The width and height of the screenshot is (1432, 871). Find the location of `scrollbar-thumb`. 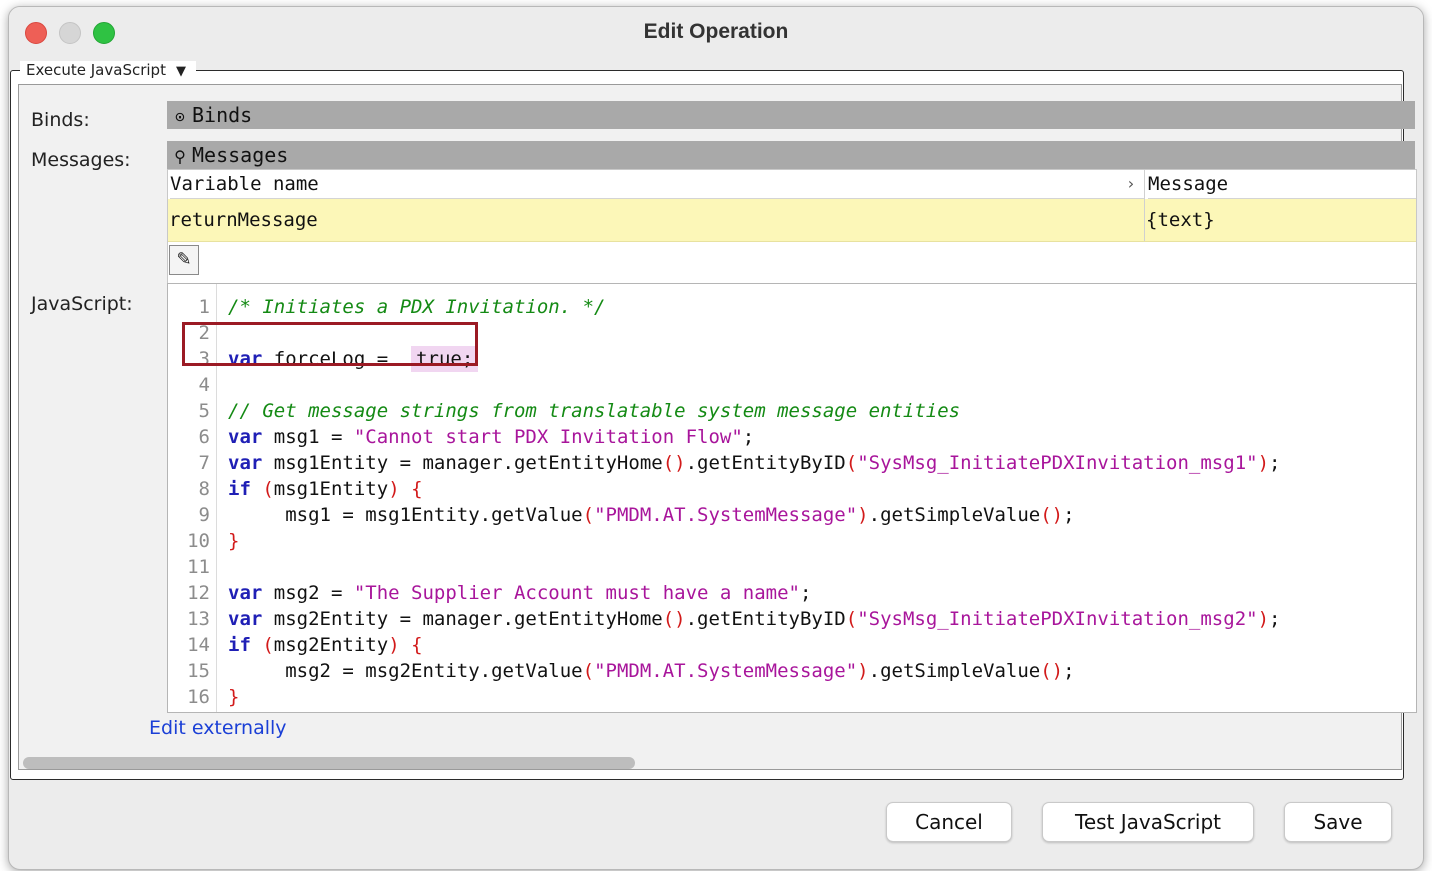

scrollbar-thumb is located at coordinates (329, 763).